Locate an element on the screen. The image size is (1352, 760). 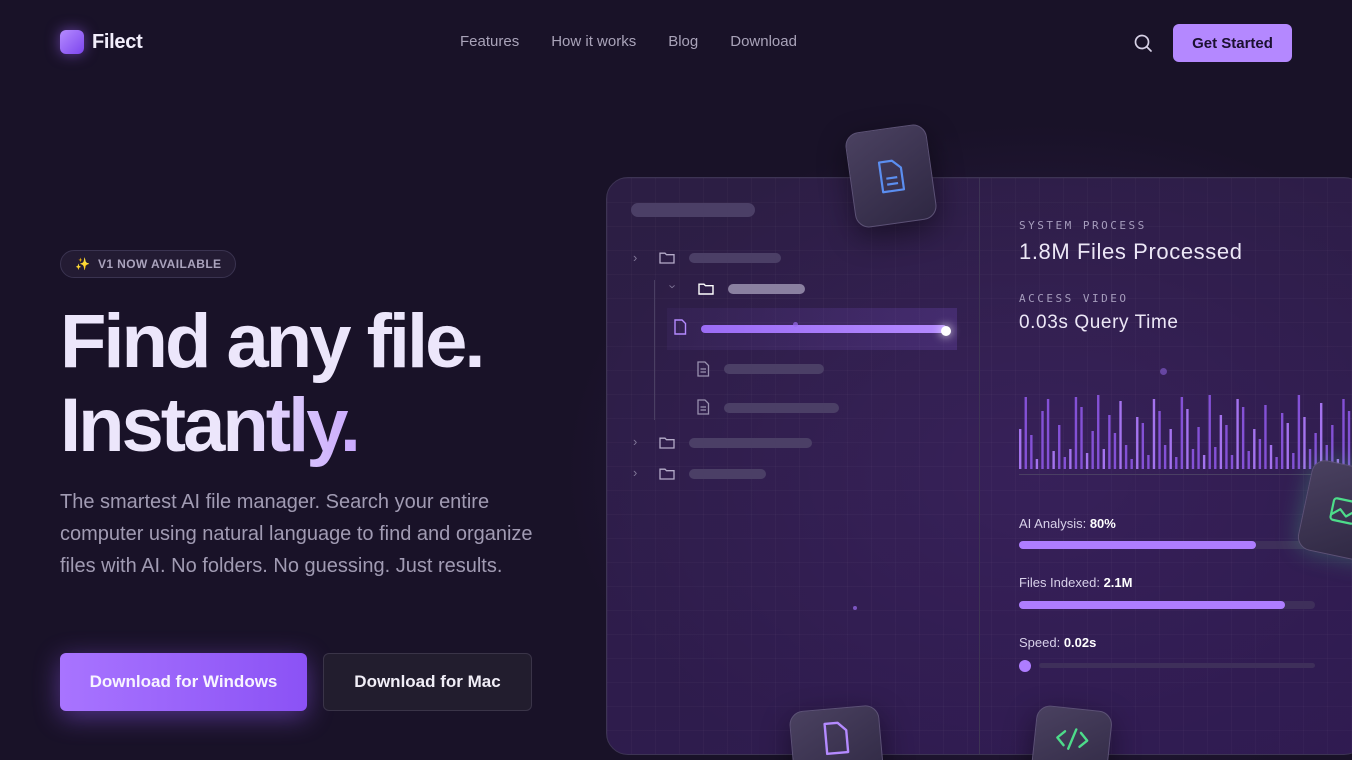
floating-document-card is located at coordinates (891, 176).